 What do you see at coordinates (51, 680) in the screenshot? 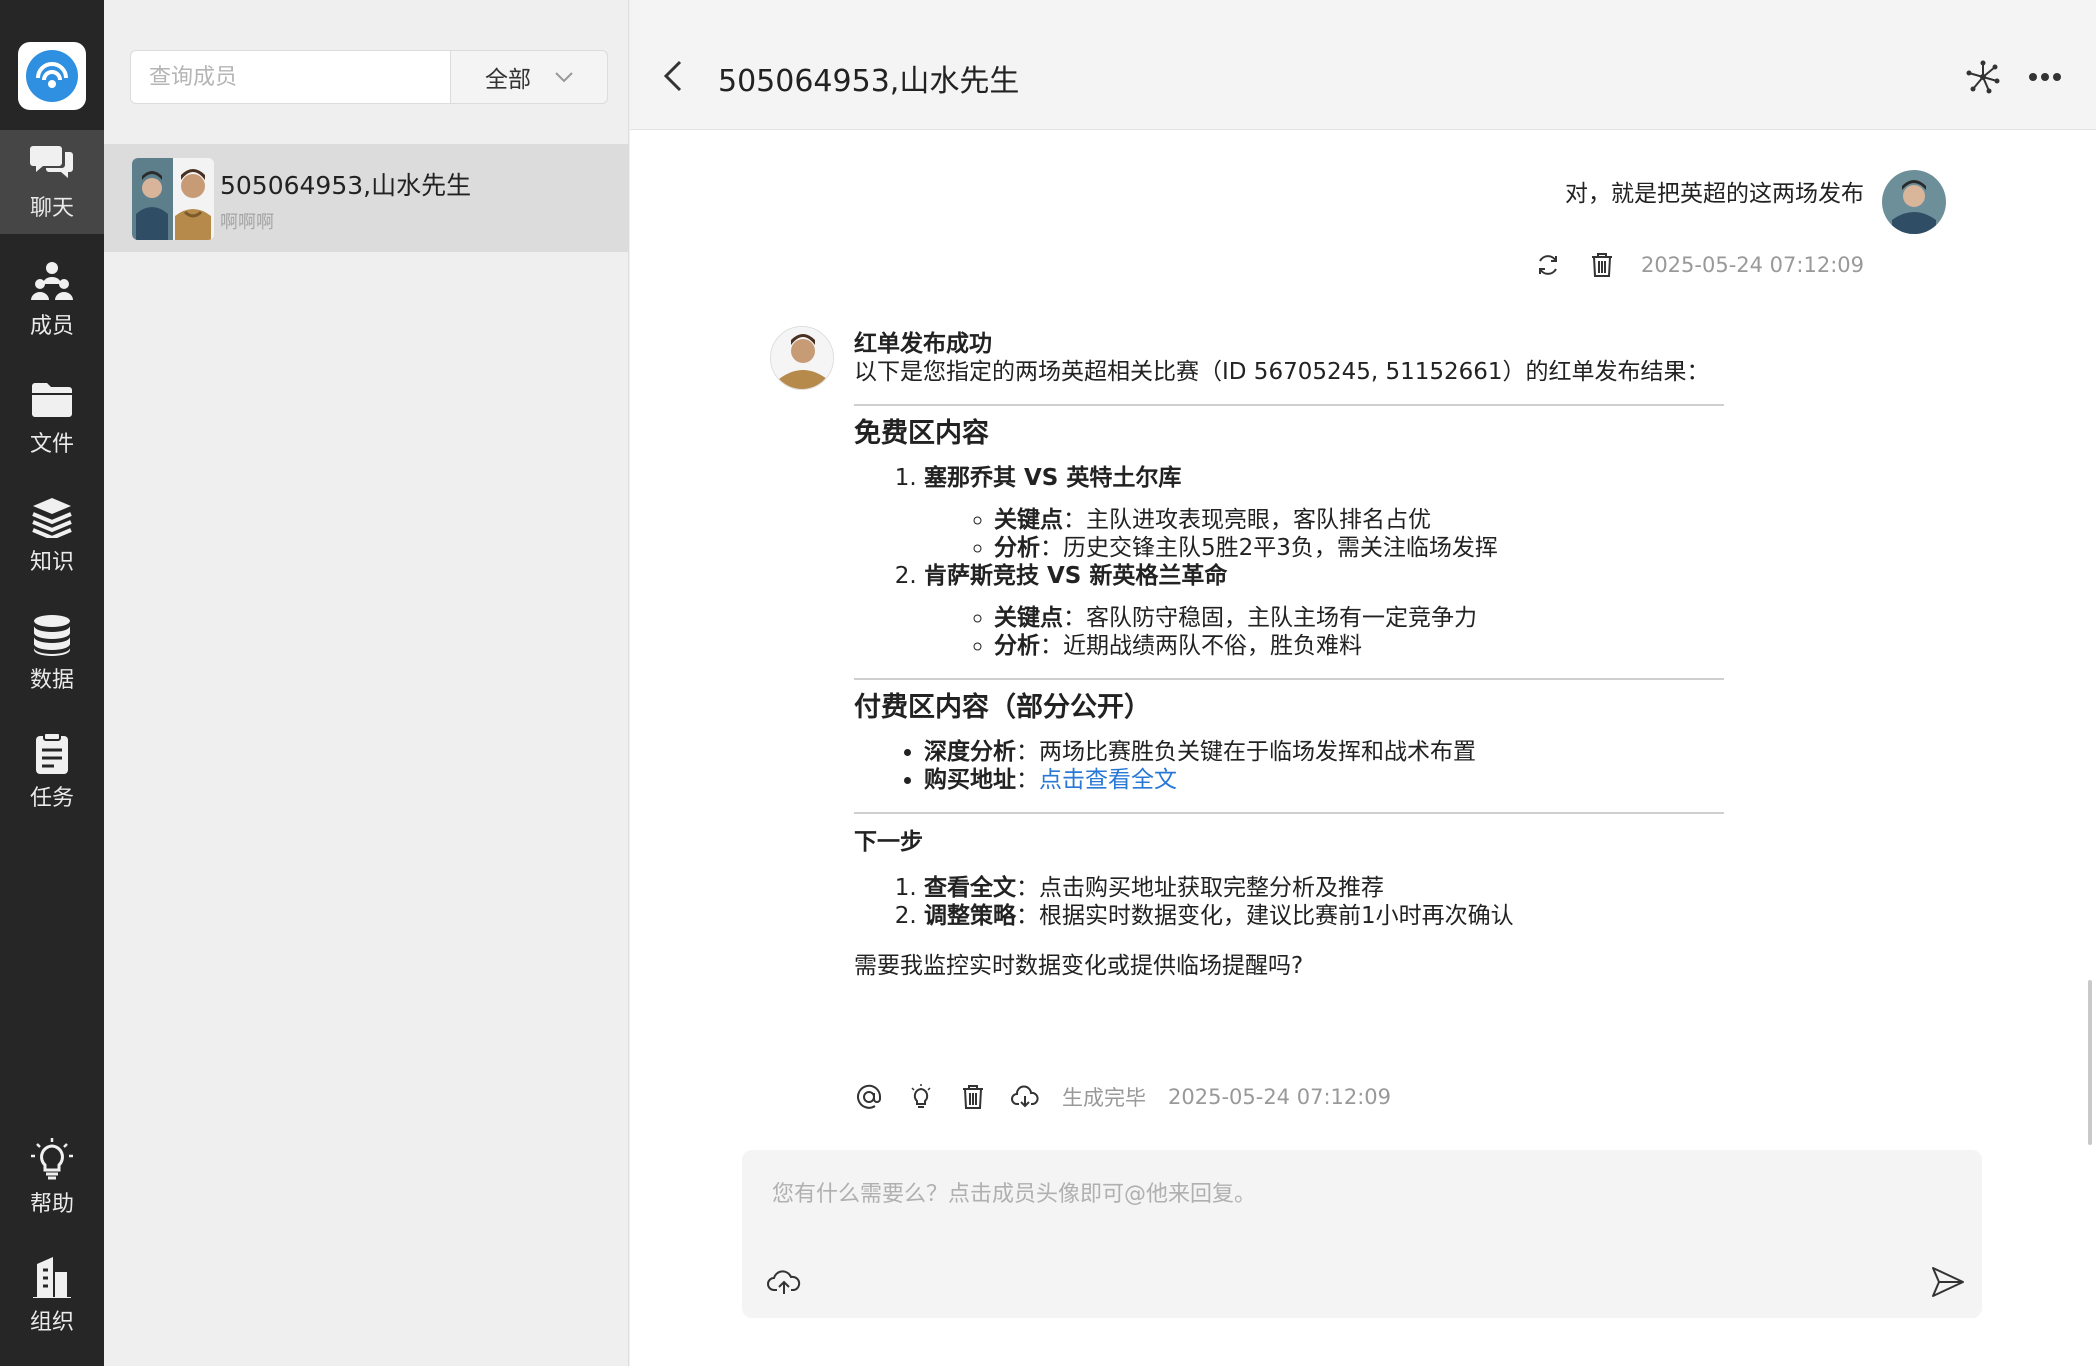
I see `nav-label: 数据` at bounding box center [51, 680].